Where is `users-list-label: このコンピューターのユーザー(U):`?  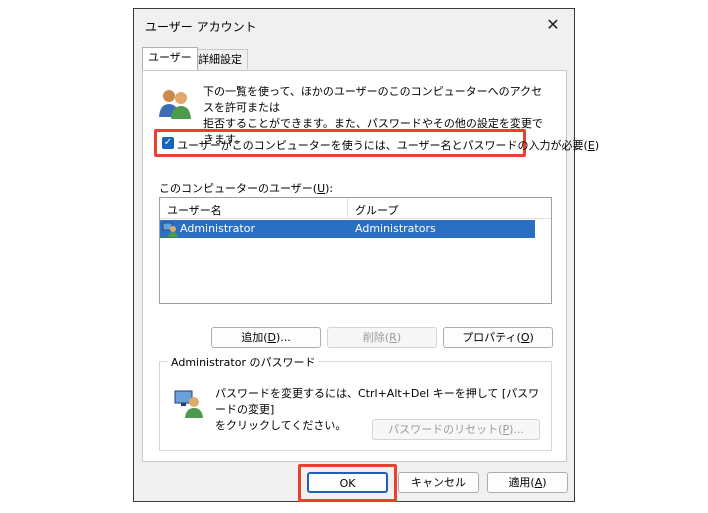 users-list-label: このコンピューターのユーザー(U): is located at coordinates (246, 188).